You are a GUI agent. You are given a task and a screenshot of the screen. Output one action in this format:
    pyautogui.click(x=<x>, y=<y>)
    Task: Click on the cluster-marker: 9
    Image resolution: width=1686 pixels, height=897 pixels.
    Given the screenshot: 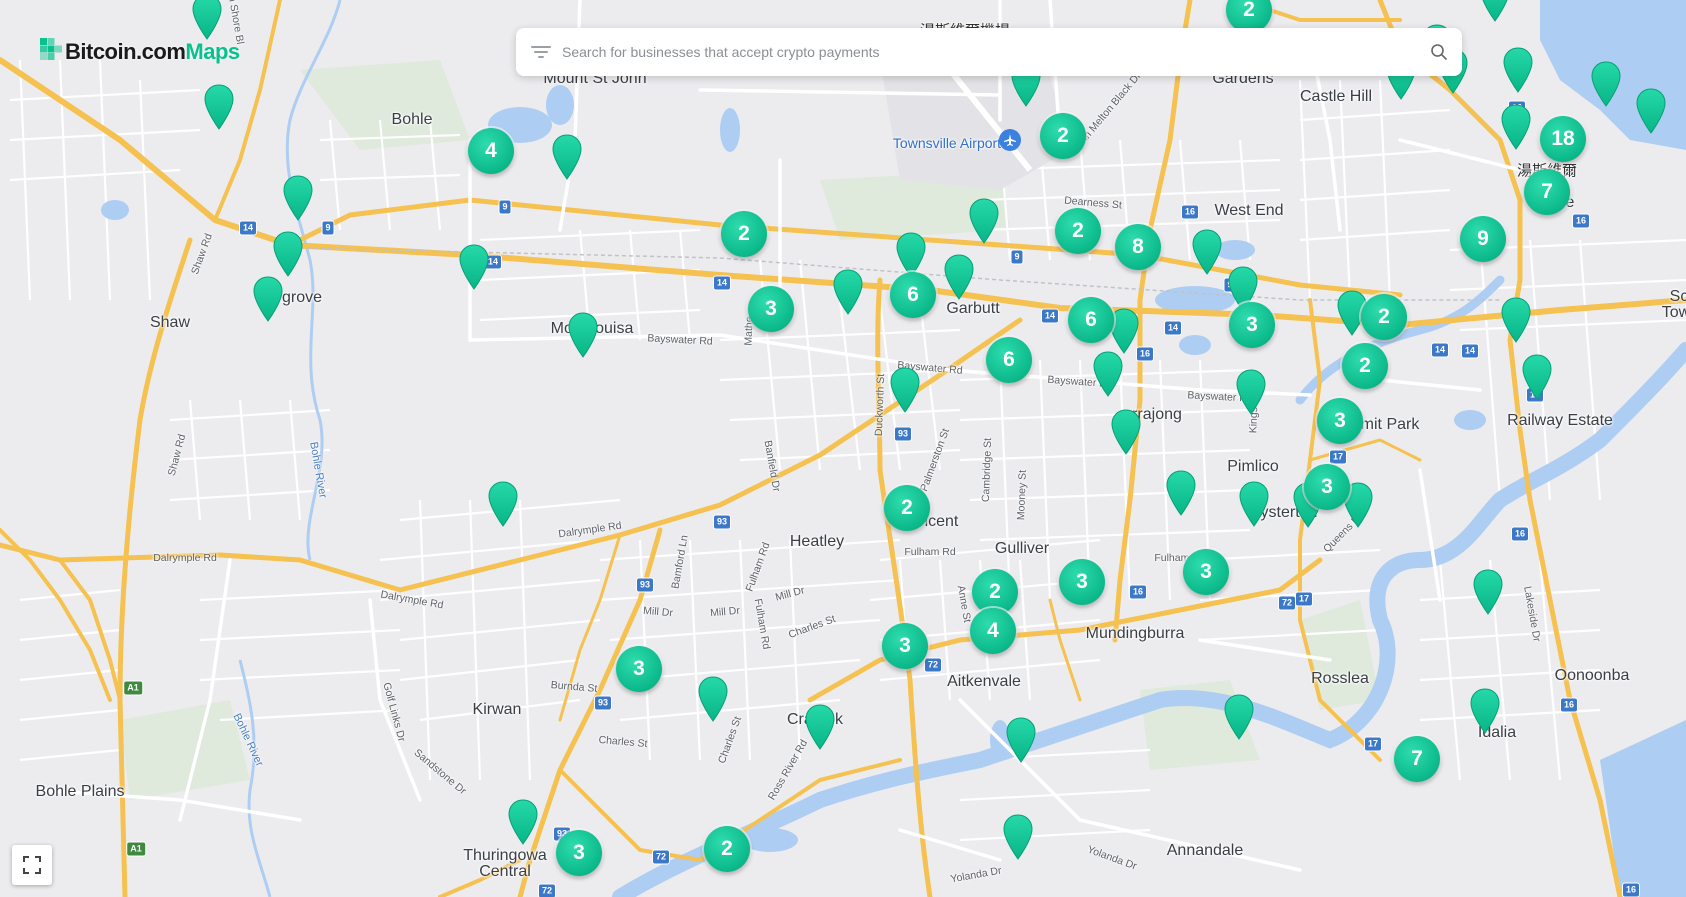 What is the action you would take?
    pyautogui.click(x=1483, y=239)
    